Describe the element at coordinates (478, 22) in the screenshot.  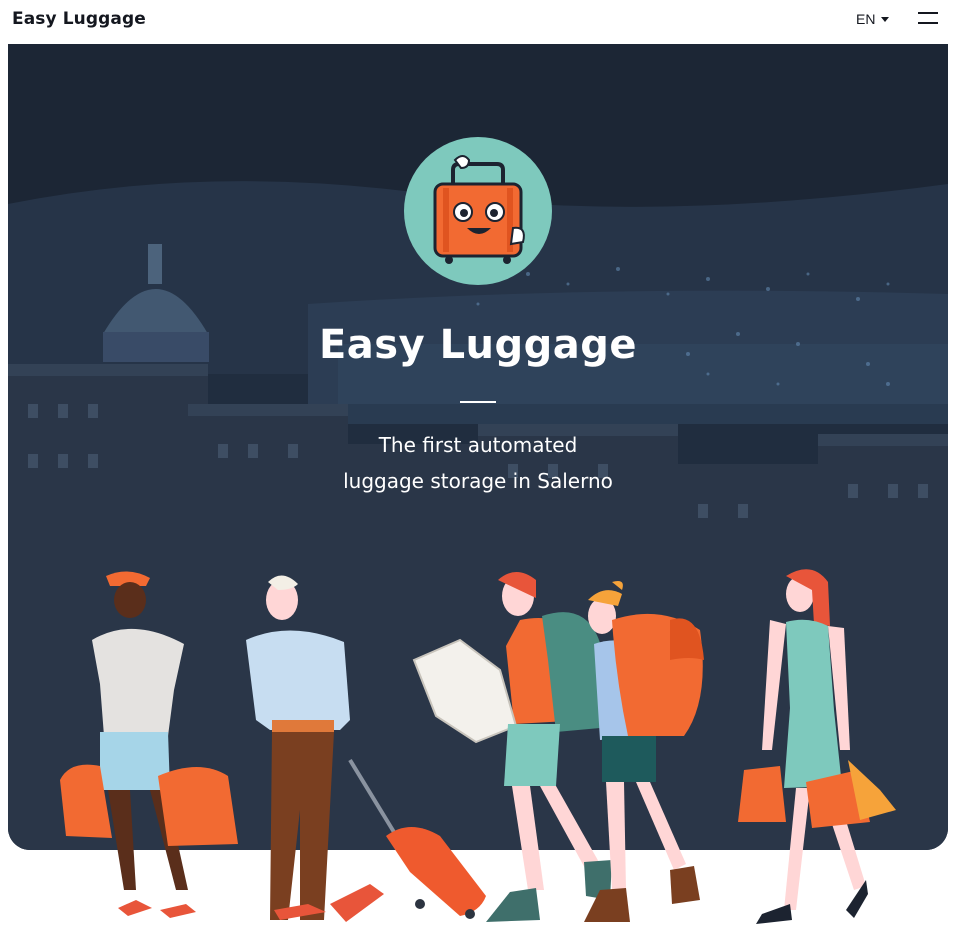
I see `top-navigation-bar: Easy Luggage EN` at that location.